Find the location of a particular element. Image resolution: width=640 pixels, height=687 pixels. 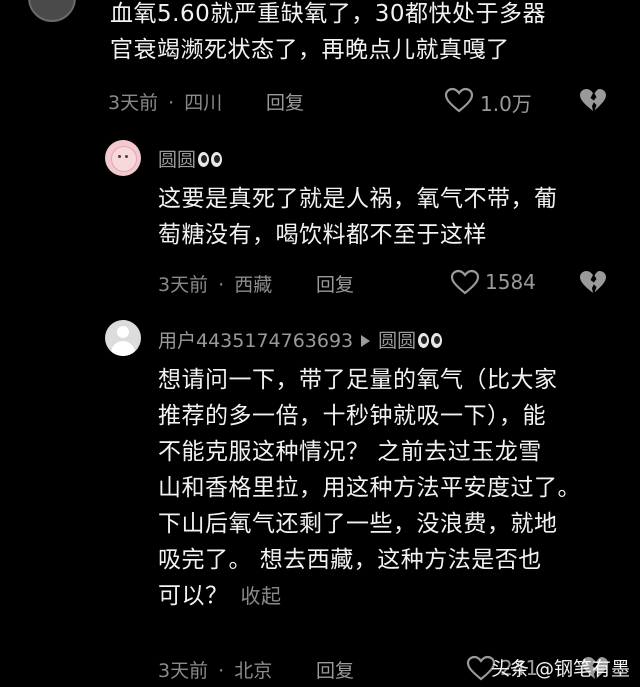

reply-to-username: 圆圆 is located at coordinates (397, 341).